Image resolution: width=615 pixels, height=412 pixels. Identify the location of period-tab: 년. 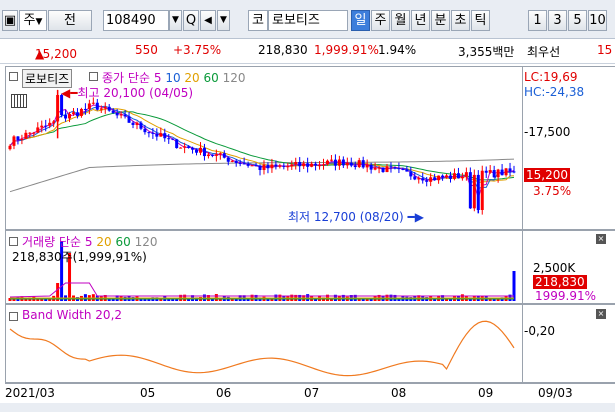
(420, 20).